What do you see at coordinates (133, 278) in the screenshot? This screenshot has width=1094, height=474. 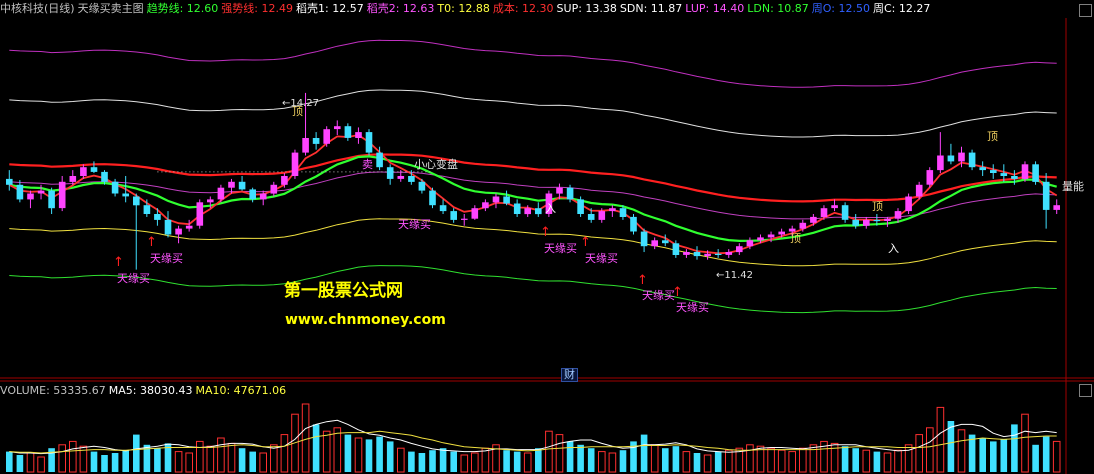 I see `buy-signal-1: 天缘买` at bounding box center [133, 278].